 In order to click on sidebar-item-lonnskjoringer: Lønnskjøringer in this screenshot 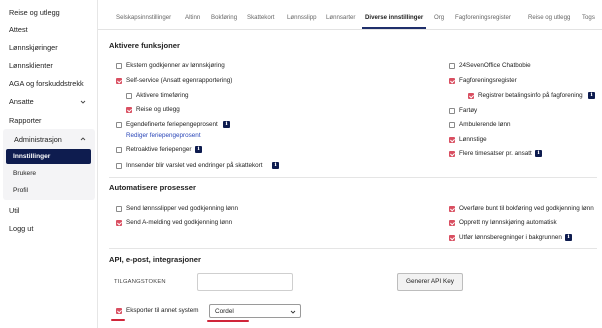, I will do `click(33, 47)`.